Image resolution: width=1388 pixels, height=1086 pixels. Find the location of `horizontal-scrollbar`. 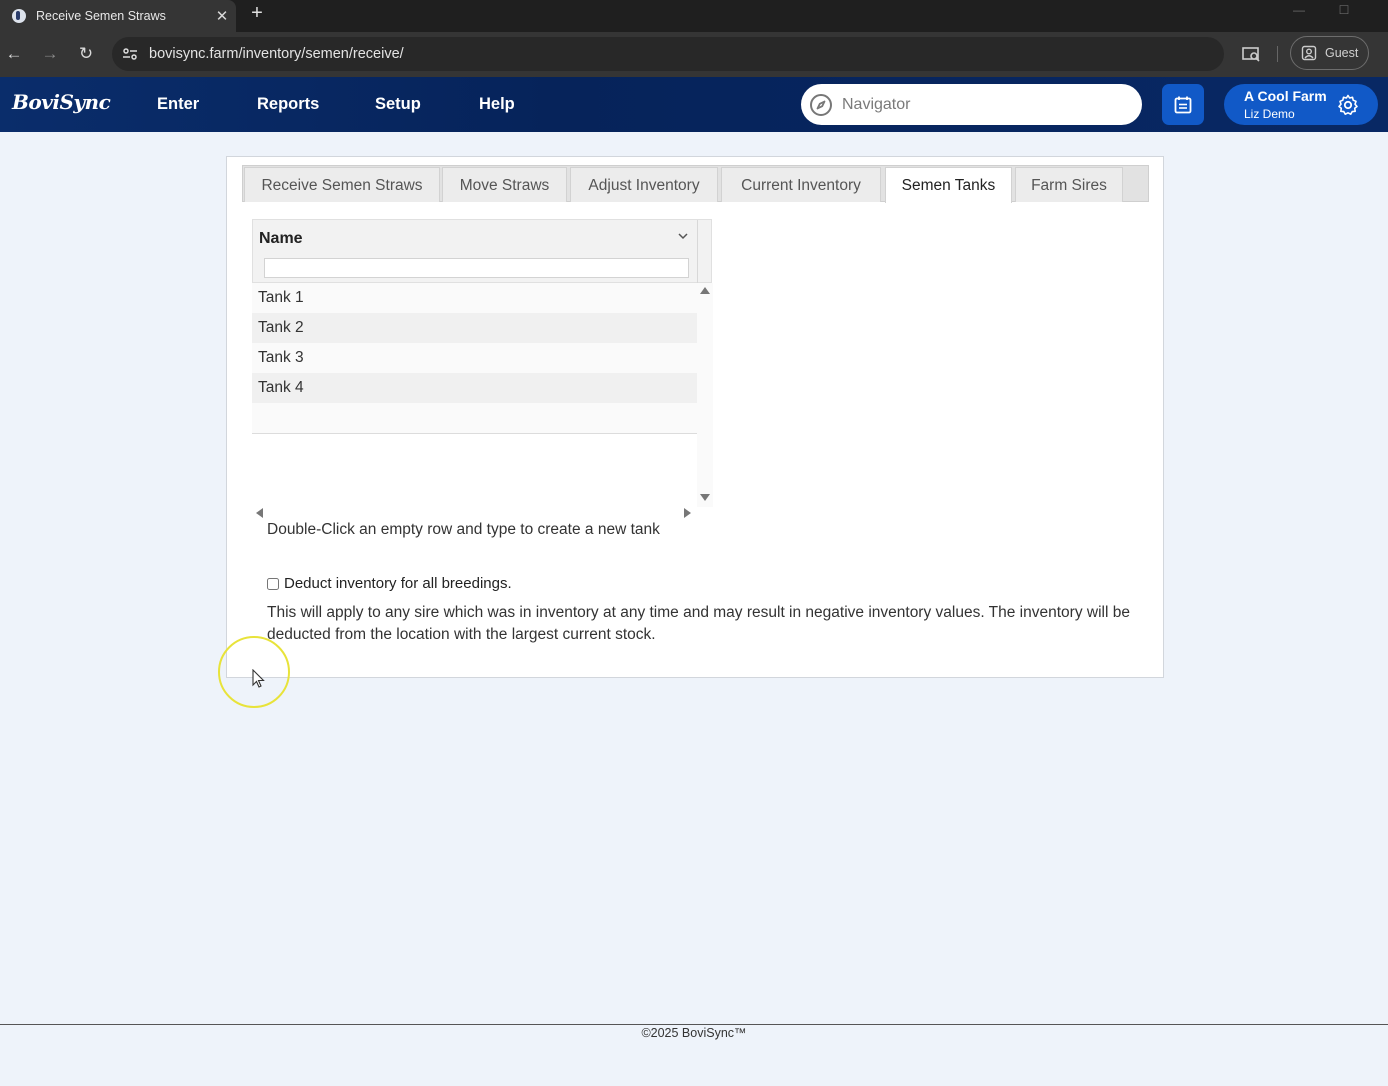

horizontal-scrollbar is located at coordinates (474, 514).